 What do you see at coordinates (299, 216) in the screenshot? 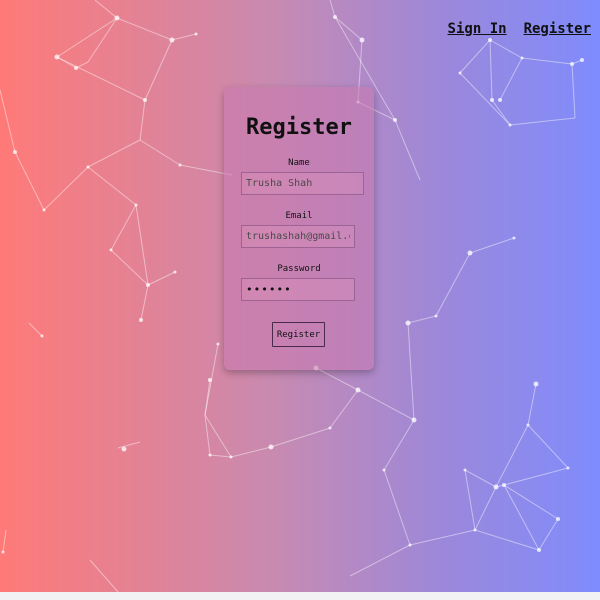
I see `email-label: Email` at bounding box center [299, 216].